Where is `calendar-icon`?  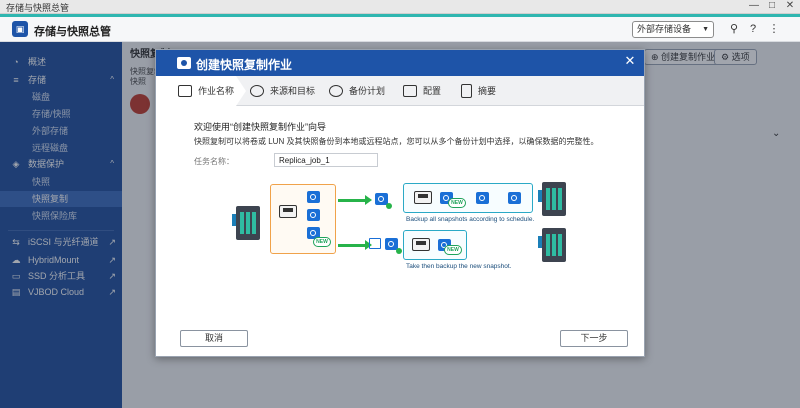 calendar-icon is located at coordinates (375, 243).